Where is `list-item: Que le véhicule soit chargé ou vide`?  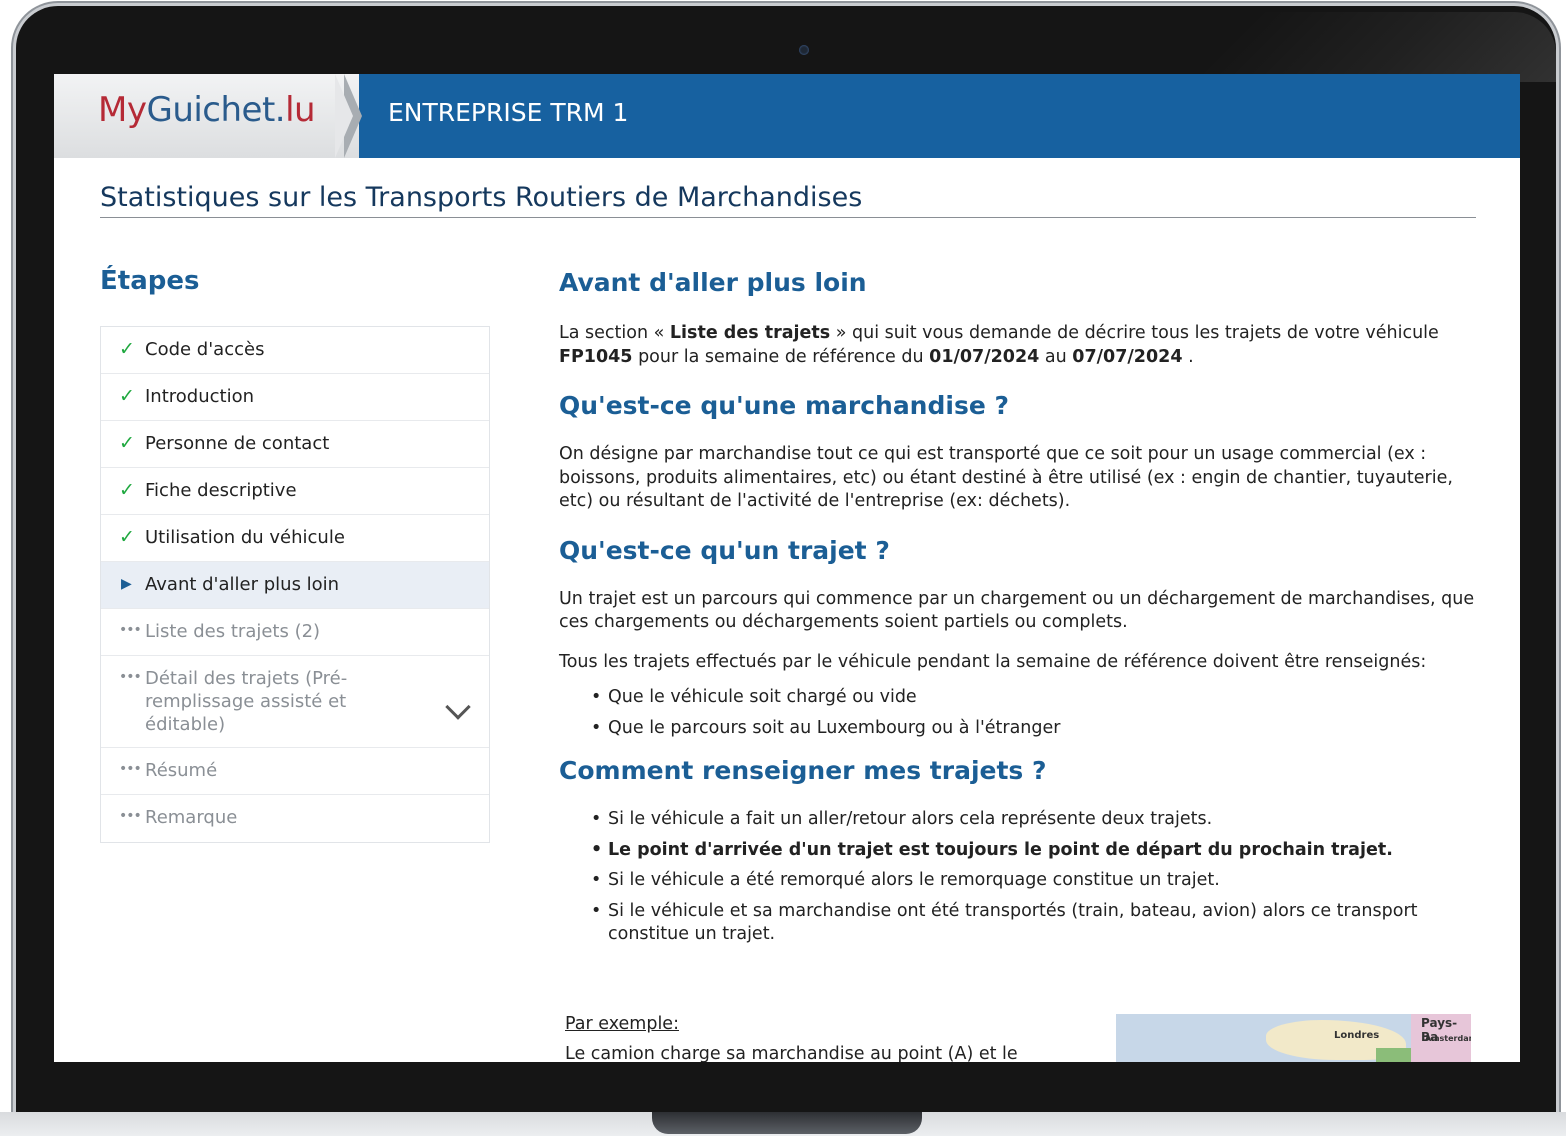
list-item: Que le véhicule soit chargé ou vide is located at coordinates (1035, 698).